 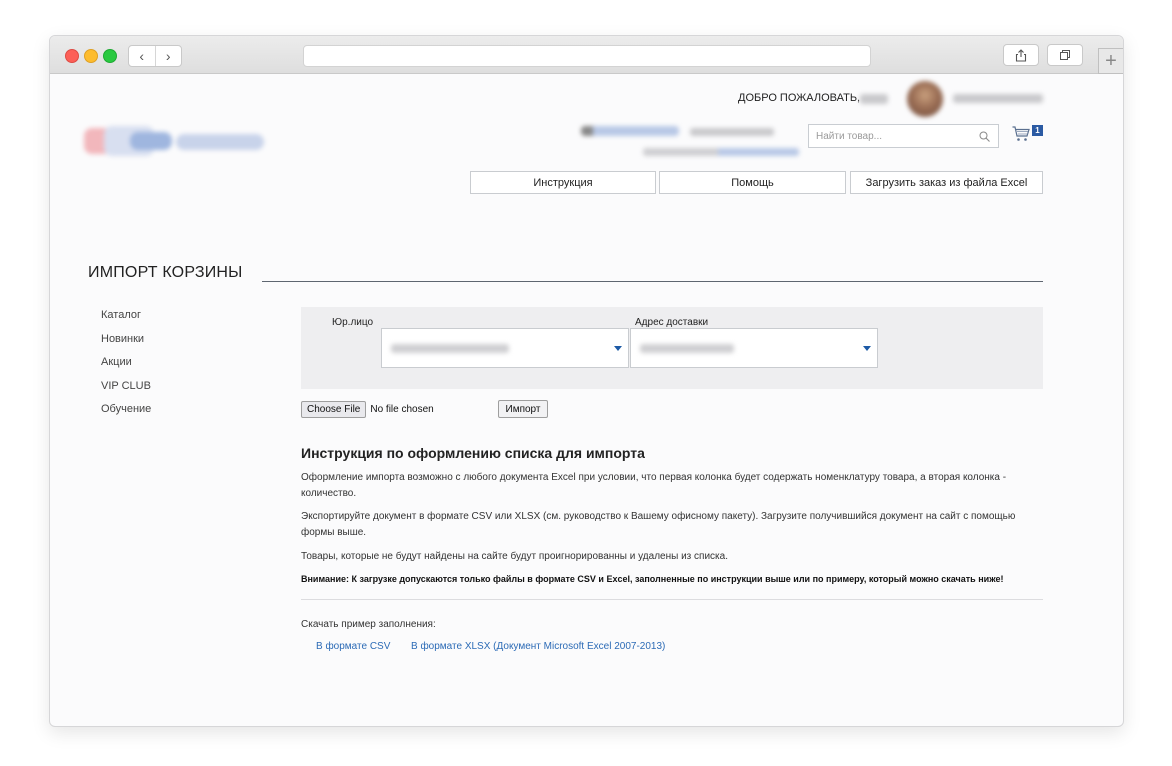 What do you see at coordinates (523, 409) in the screenshot?
I see `import-button: Импорт` at bounding box center [523, 409].